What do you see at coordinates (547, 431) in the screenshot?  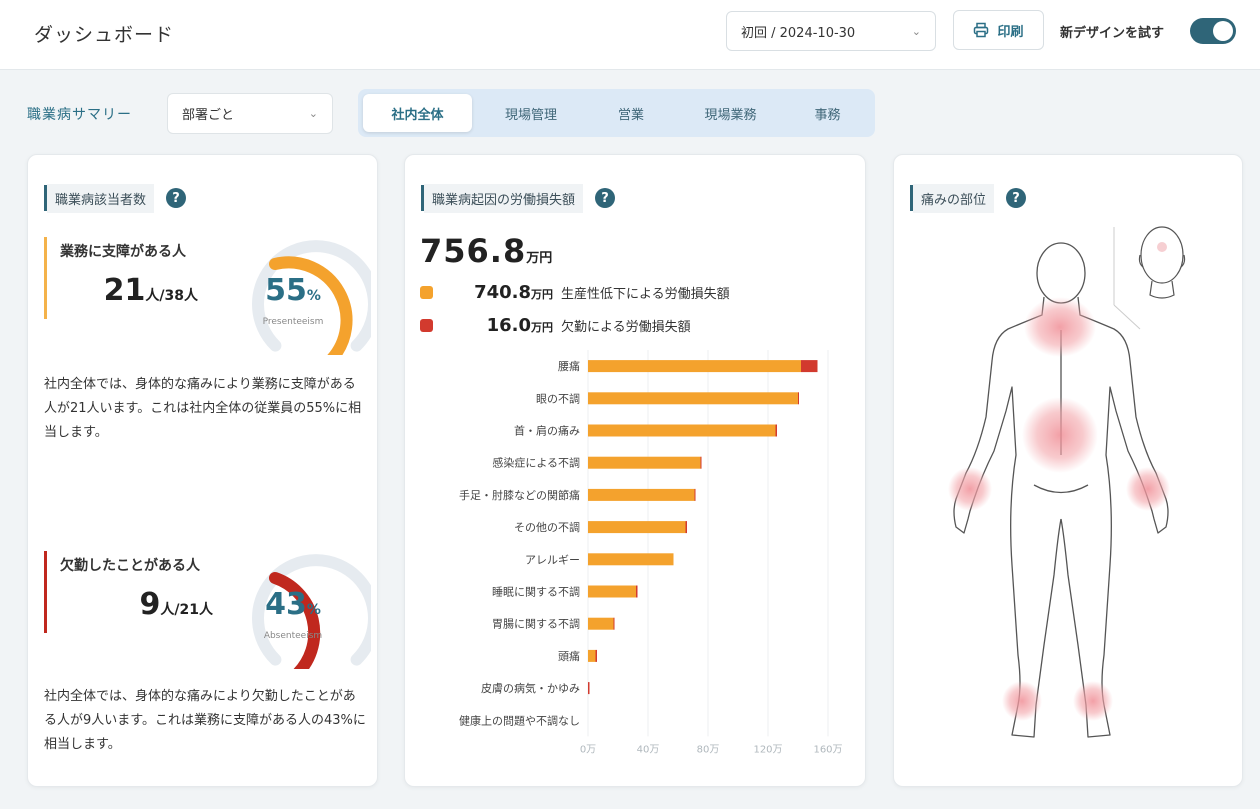 I see `category-label: 首・肩の痛み` at bounding box center [547, 431].